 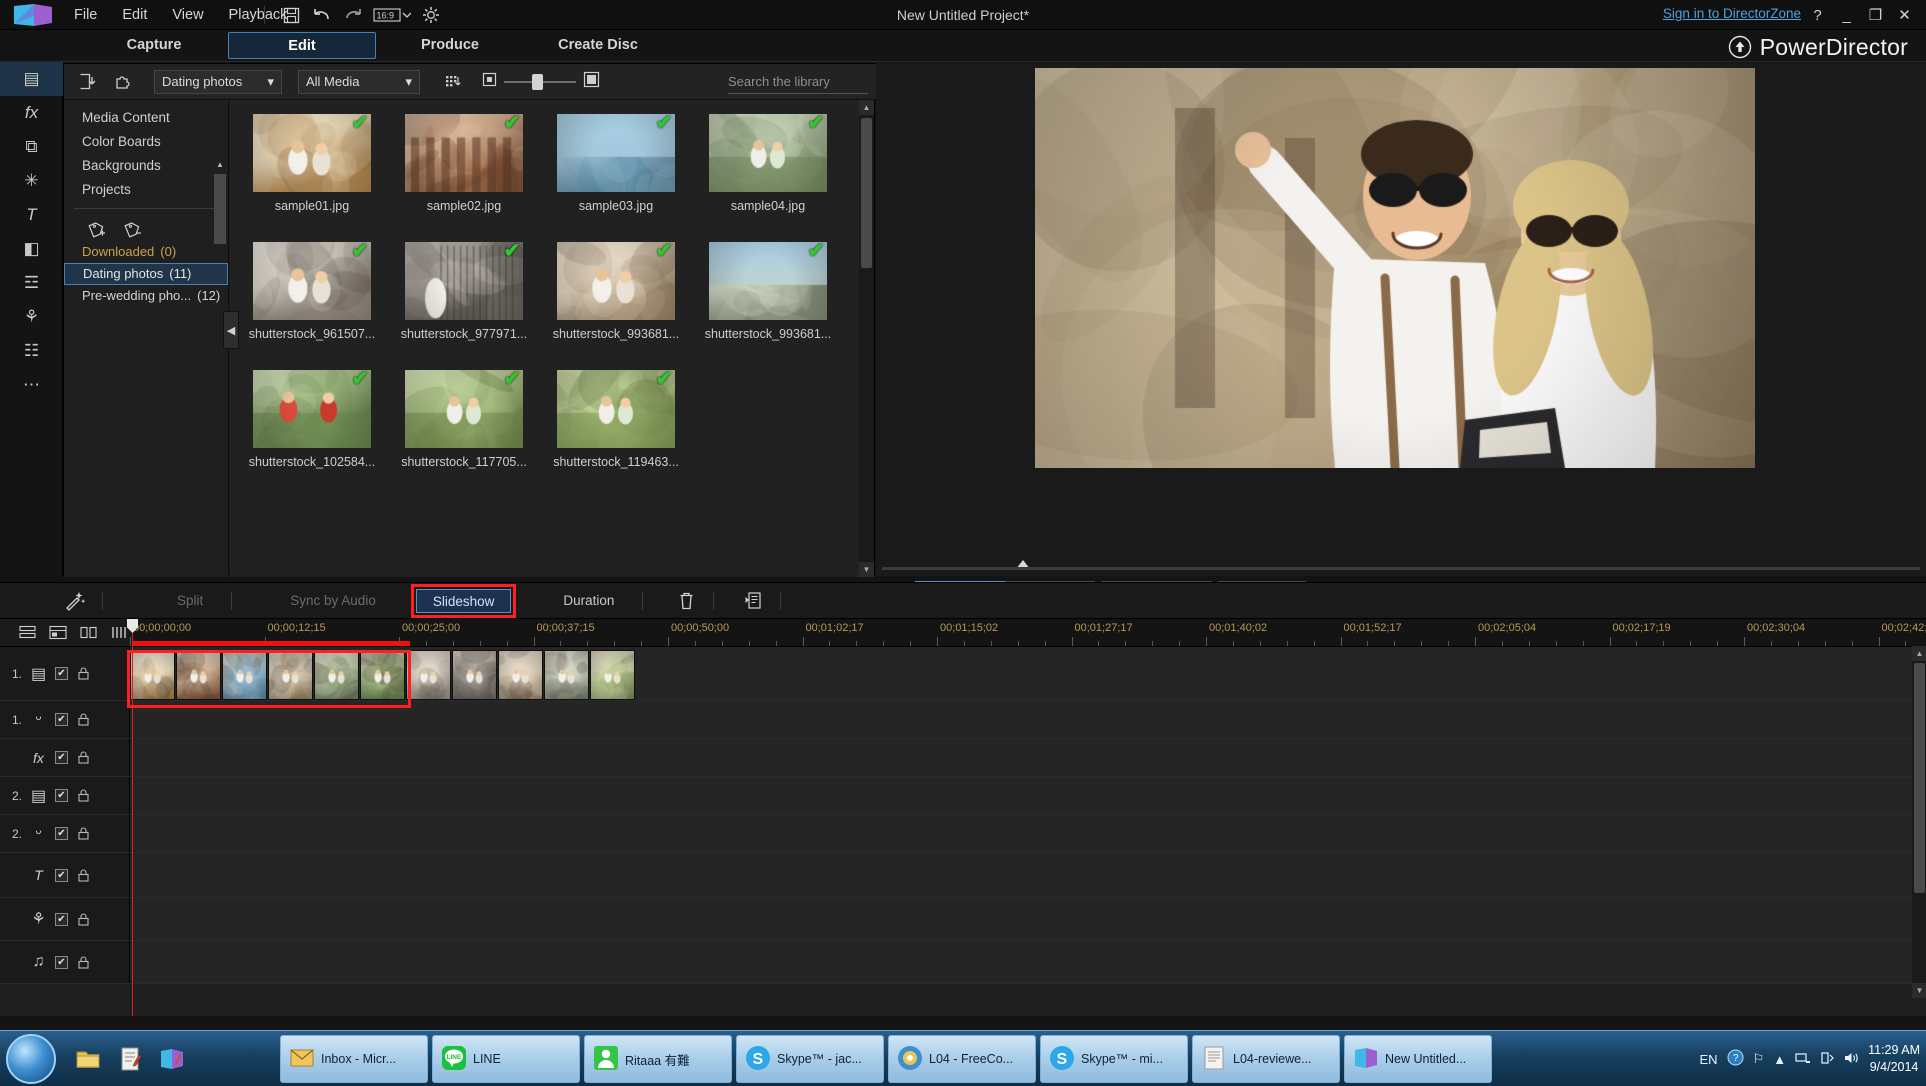 What do you see at coordinates (450, 45) in the screenshot?
I see `tab-produce: Produce` at bounding box center [450, 45].